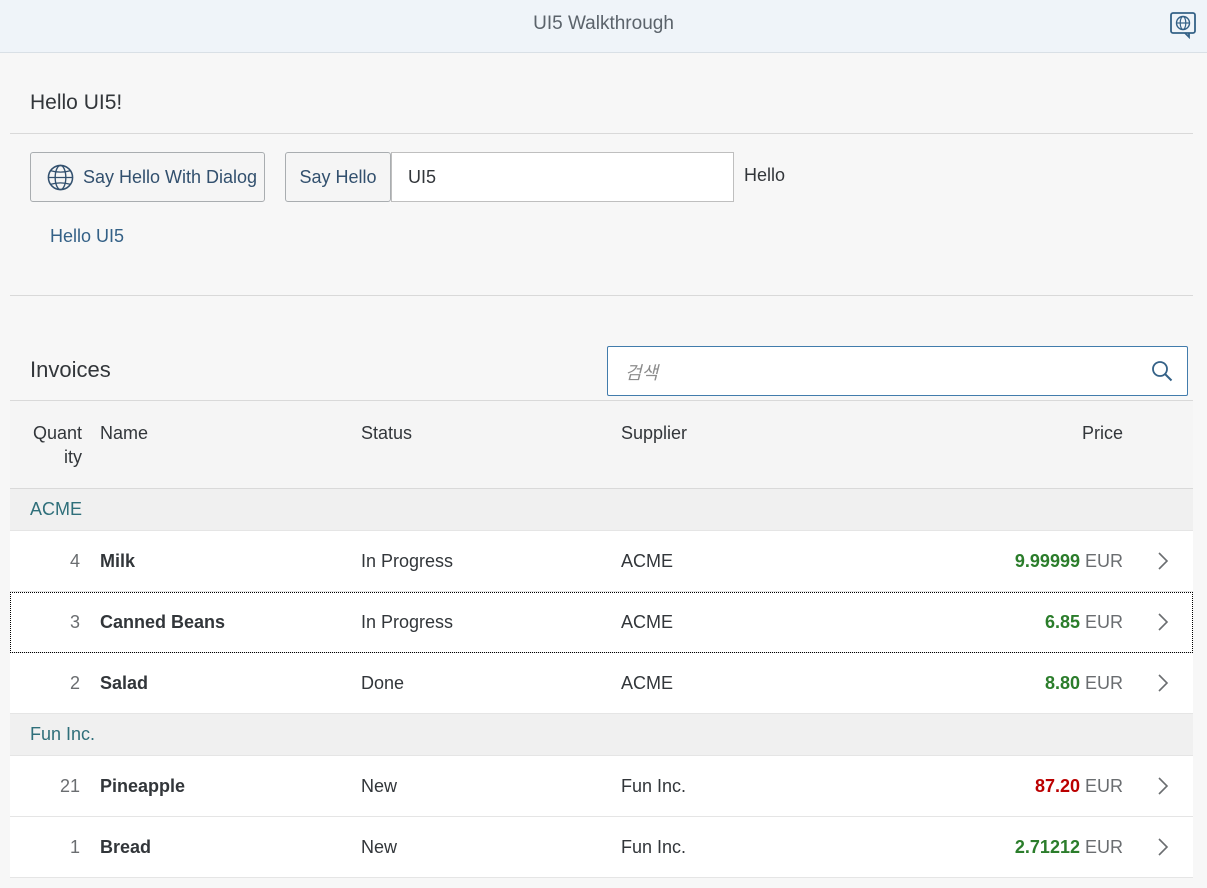 Image resolution: width=1207 pixels, height=888 pixels. I want to click on price-value: 2.71212, so click(1047, 847).